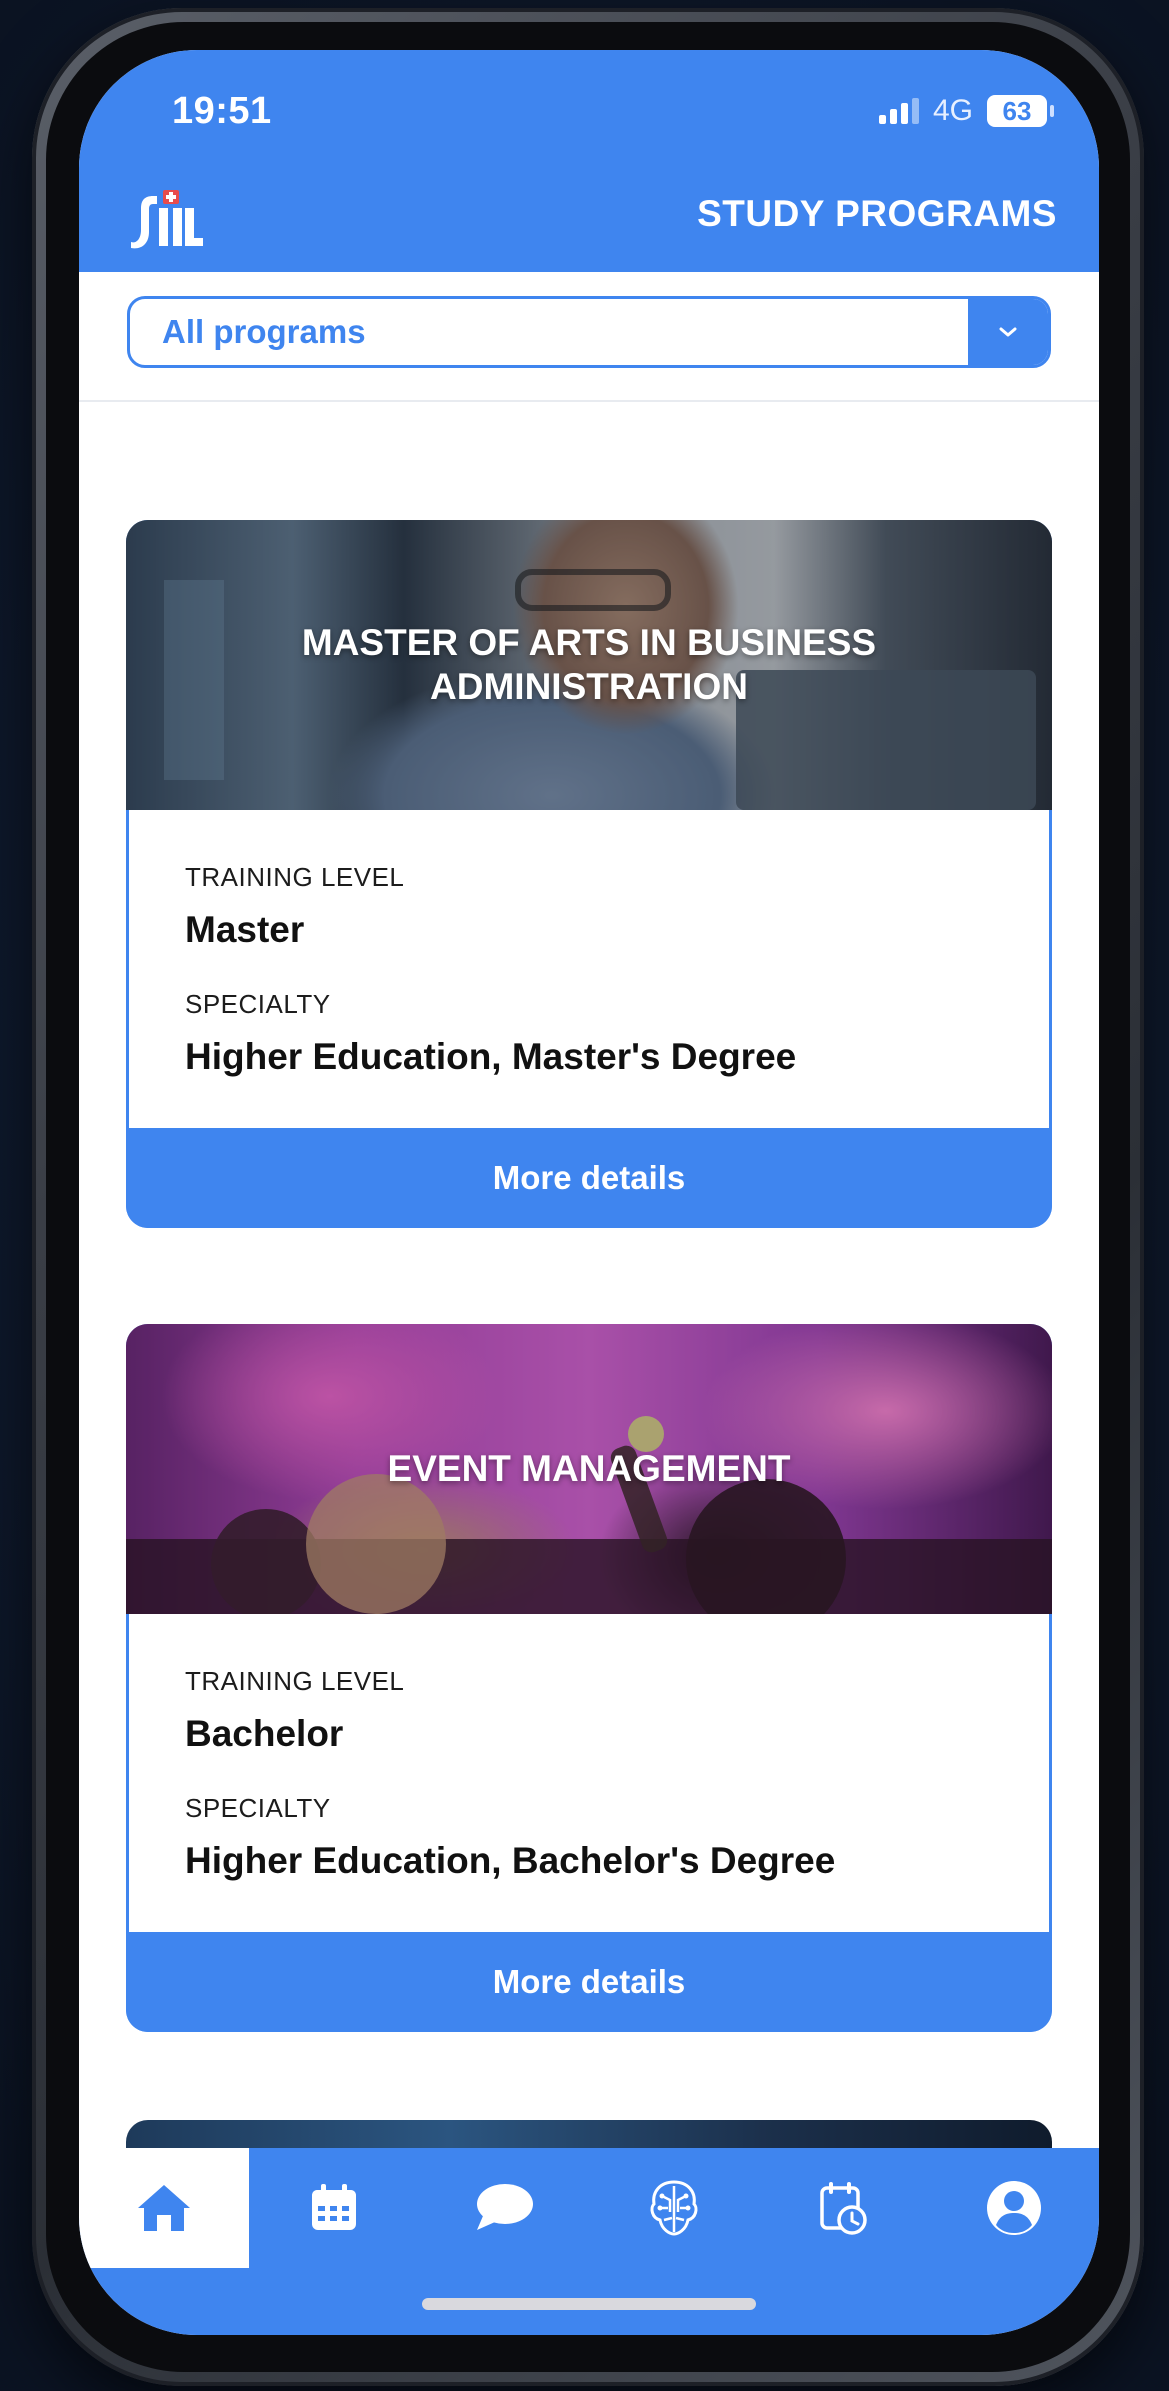 This screenshot has height=2391, width=1169. Describe the element at coordinates (877, 213) in the screenshot. I see `page-title: STUDY PROGRAMS` at that location.